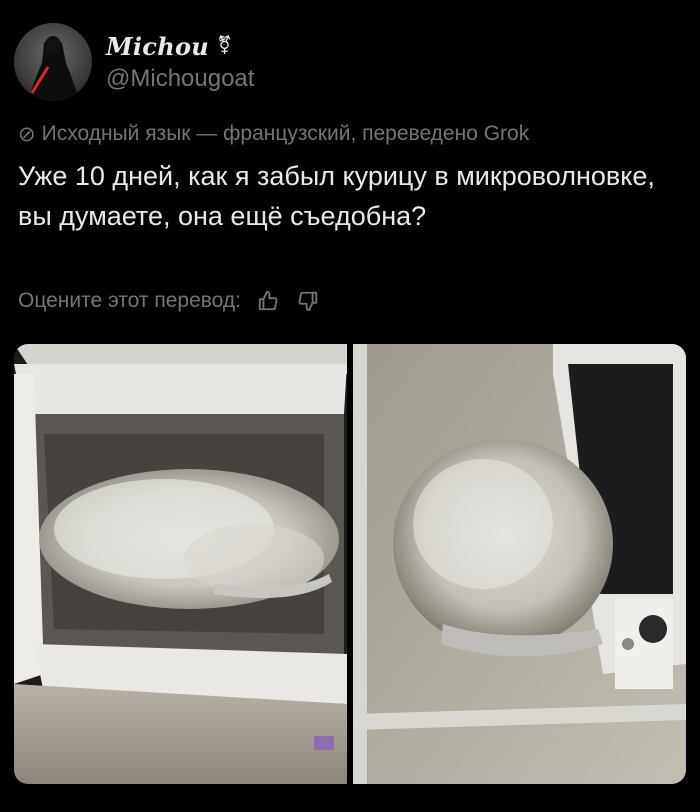 The image size is (700, 812). What do you see at coordinates (180, 79) in the screenshot?
I see `author-handle: @Michougoat` at bounding box center [180, 79].